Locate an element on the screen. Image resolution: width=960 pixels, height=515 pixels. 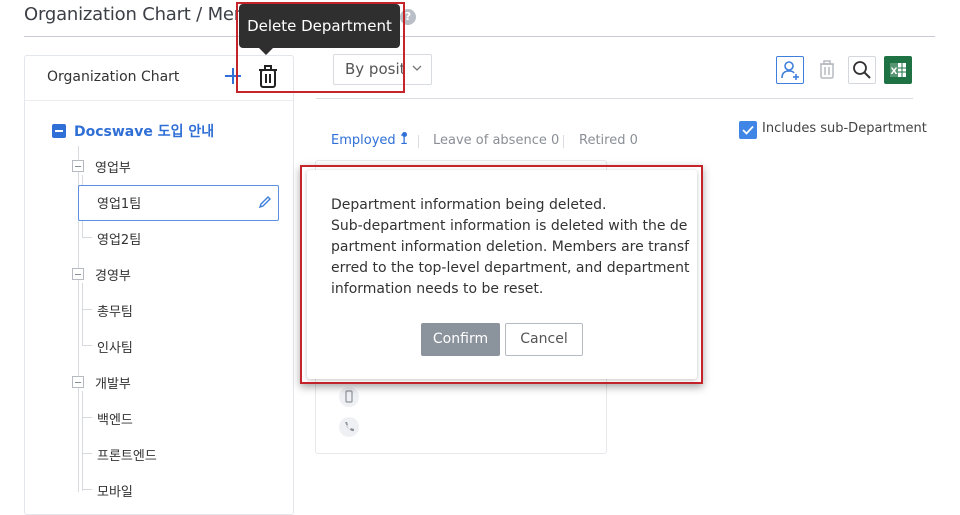
delete-member-button is located at coordinates (827, 70).